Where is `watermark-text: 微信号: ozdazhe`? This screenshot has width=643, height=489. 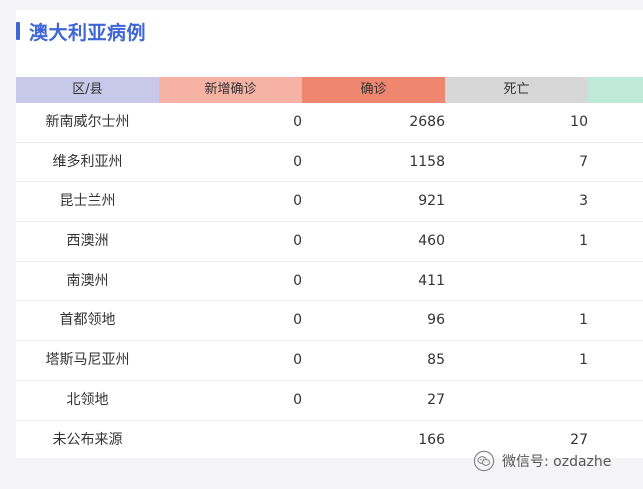
watermark-text: 微信号: ozdazhe is located at coordinates (557, 462).